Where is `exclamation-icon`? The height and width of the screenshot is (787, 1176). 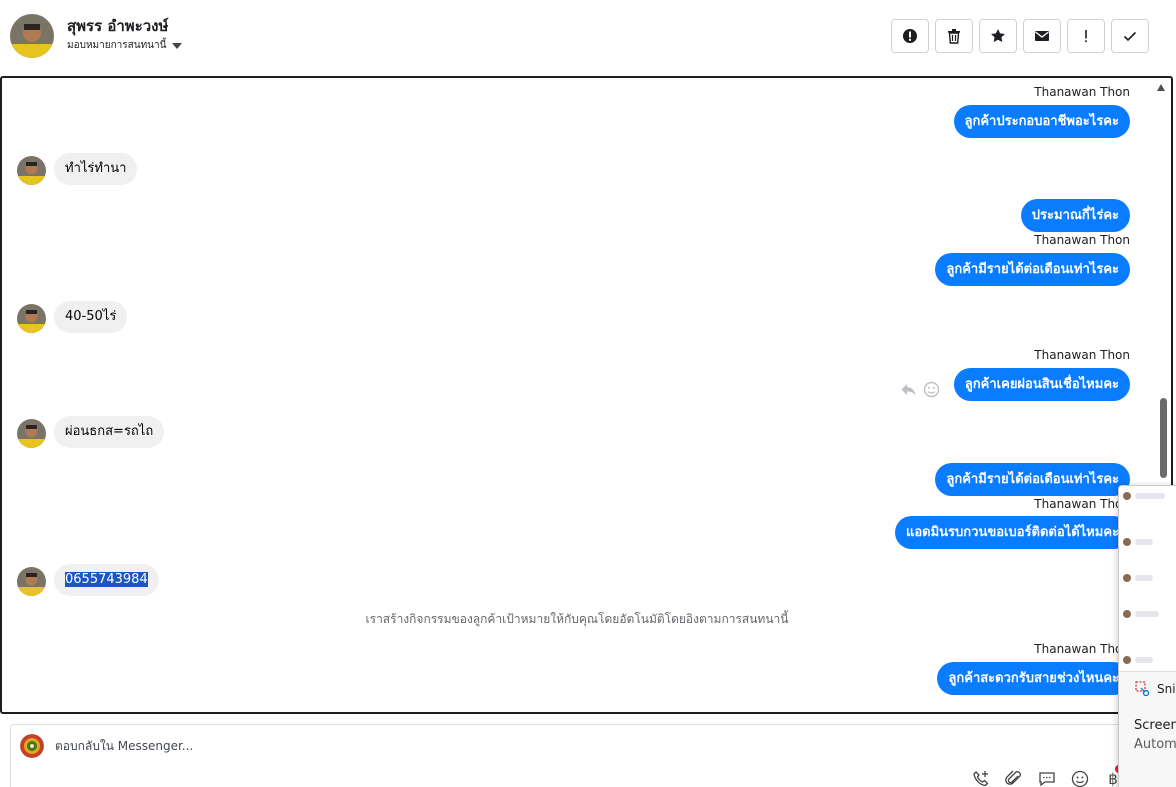 exclamation-icon is located at coordinates (1086, 36).